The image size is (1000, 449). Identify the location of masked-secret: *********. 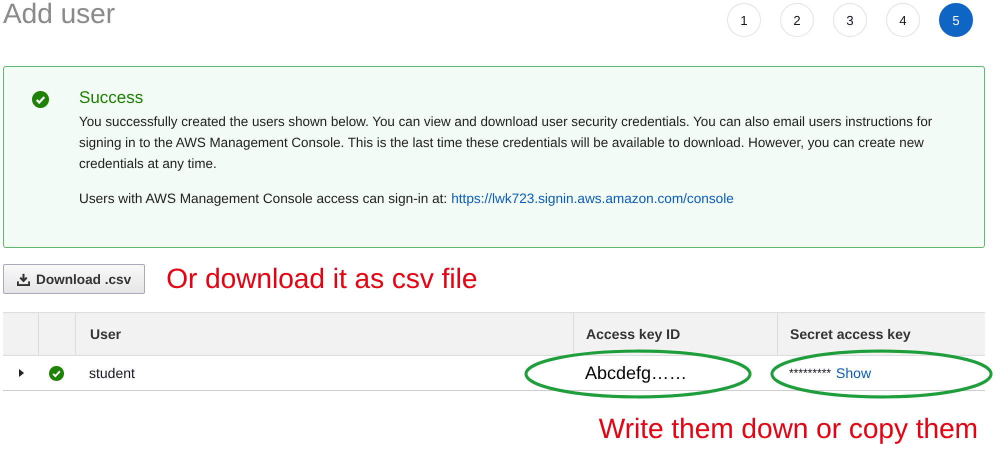
(810, 373).